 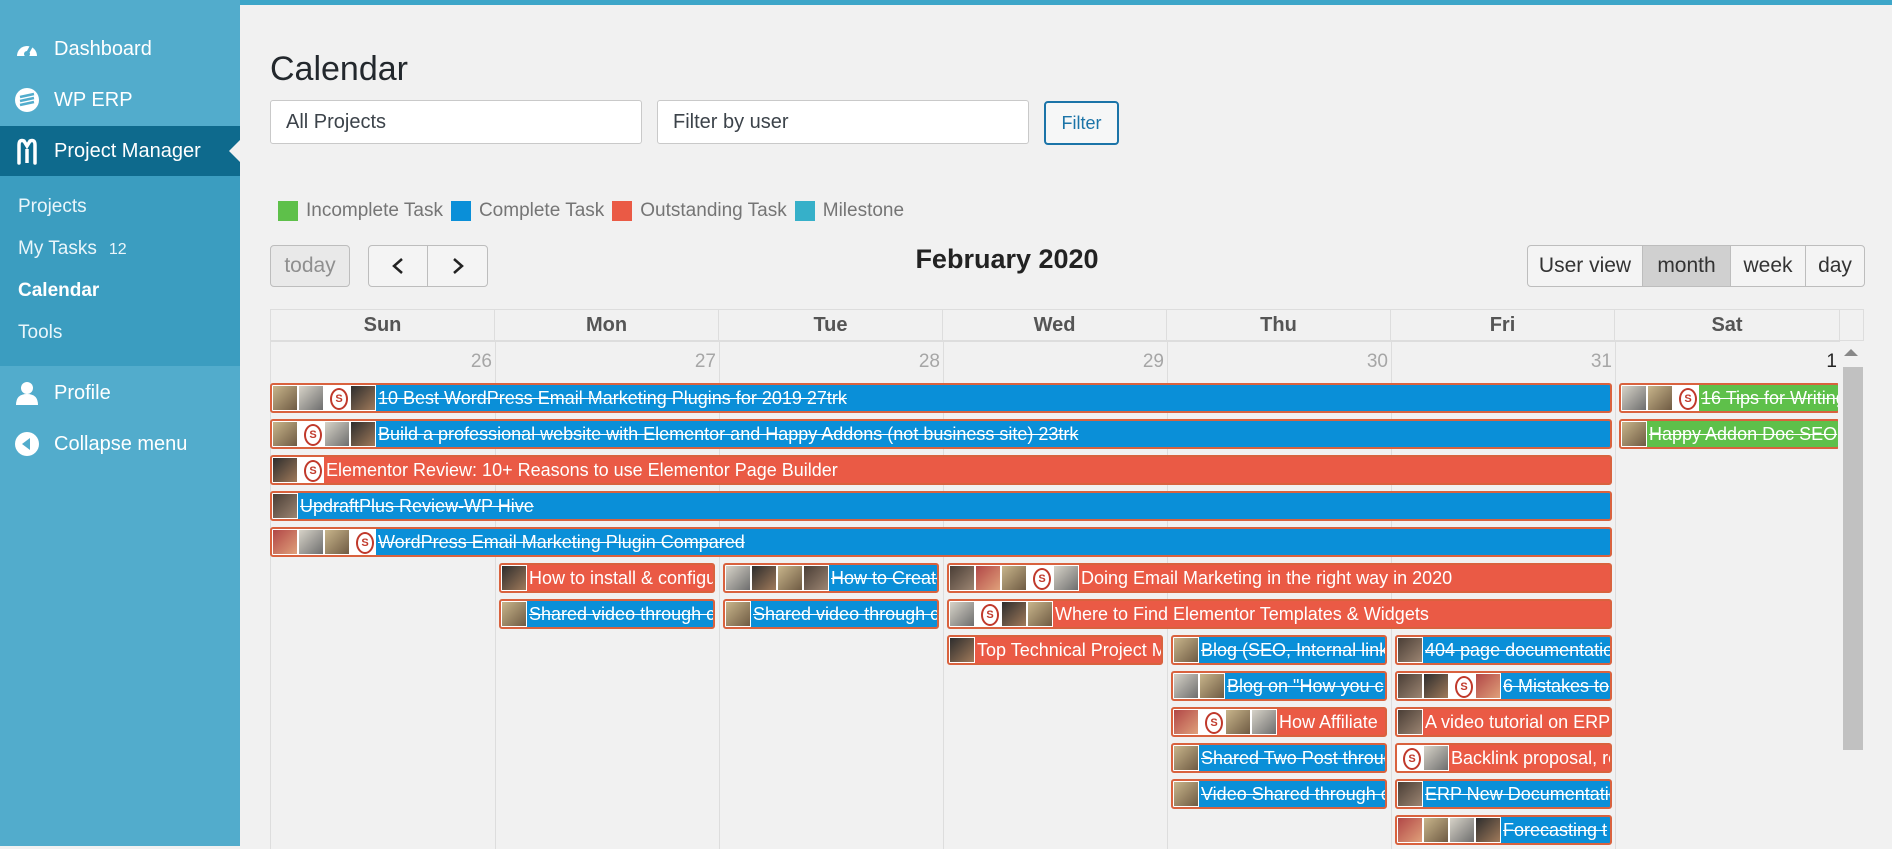 What do you see at coordinates (863, 210) in the screenshot?
I see `legend-label: Milestone` at bounding box center [863, 210].